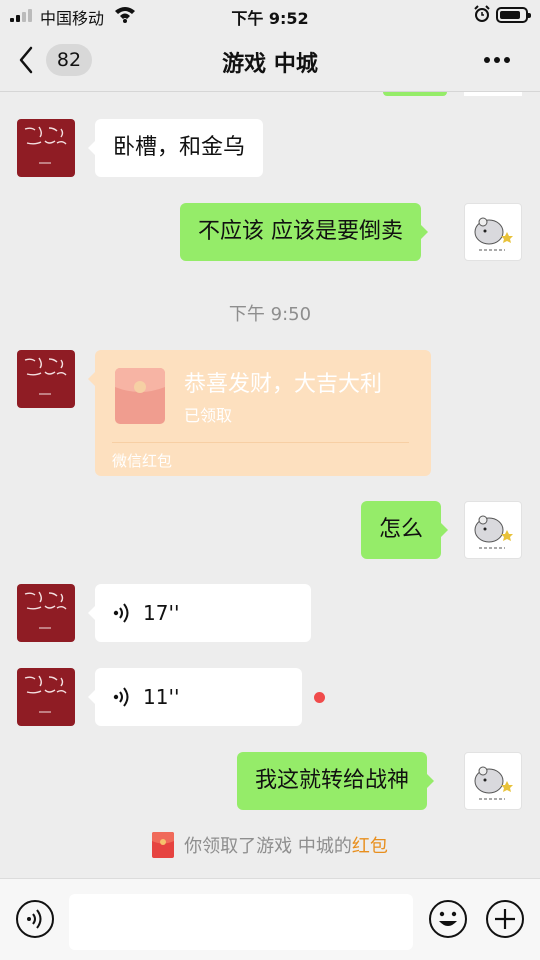  What do you see at coordinates (482, 13) in the screenshot?
I see `alarm-icon` at bounding box center [482, 13].